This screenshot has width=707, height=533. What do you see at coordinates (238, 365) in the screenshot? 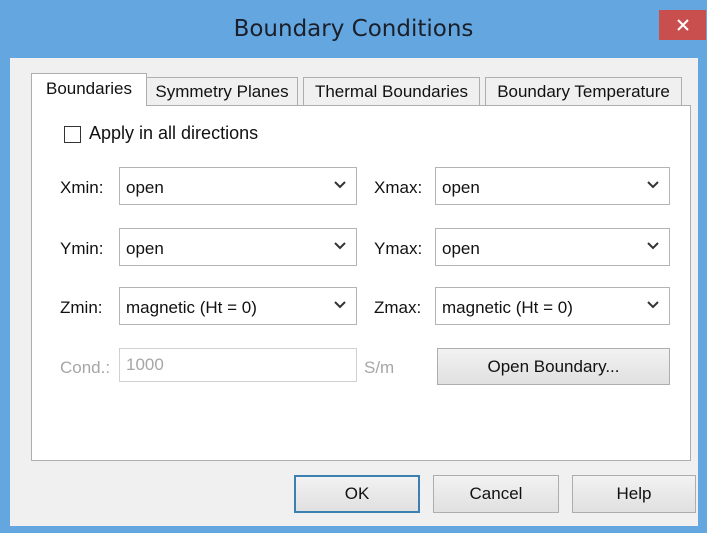
I see `cond-input: 1000` at bounding box center [238, 365].